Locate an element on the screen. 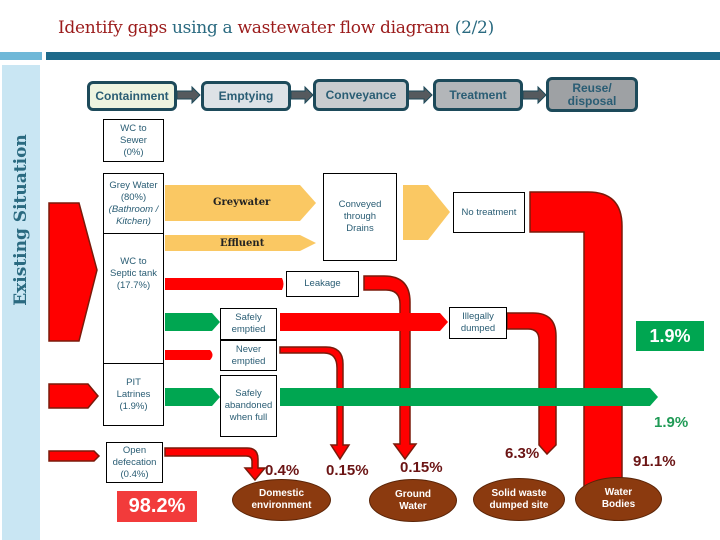 The height and width of the screenshot is (540, 720). total-unsafe-badge: 98.2% is located at coordinates (157, 506).